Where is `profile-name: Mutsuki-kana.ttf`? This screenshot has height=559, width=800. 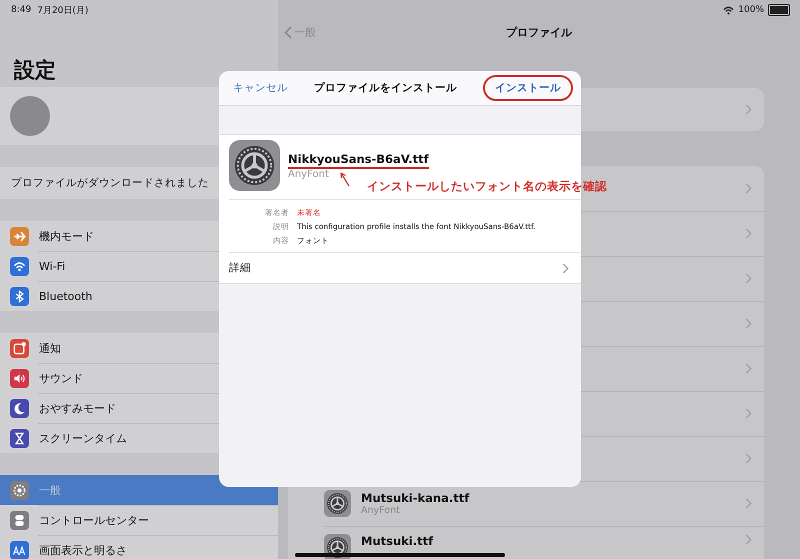 profile-name: Mutsuki-kana.ttf is located at coordinates (415, 498).